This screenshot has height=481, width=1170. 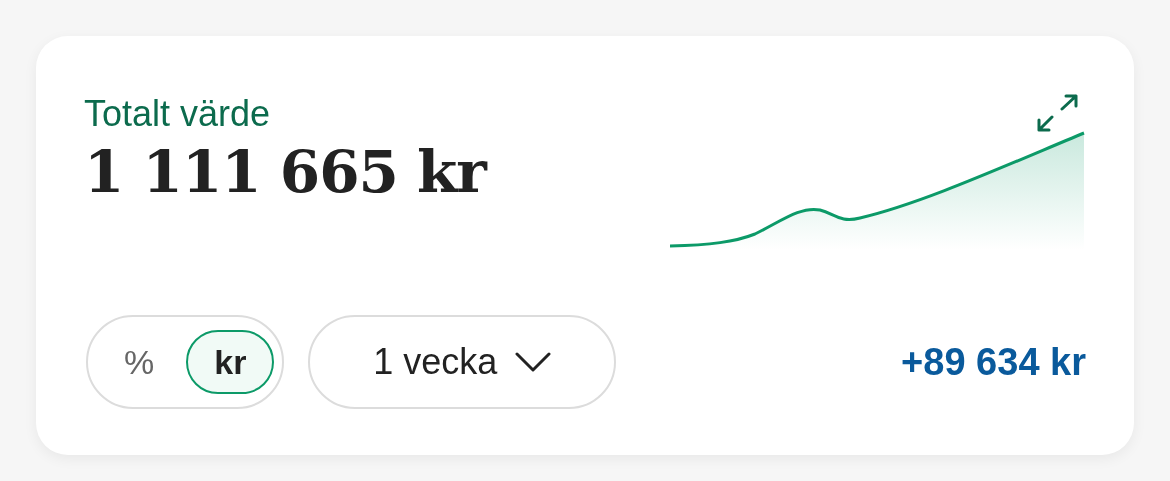 I want to click on expand-icon, so click(x=1057, y=113).